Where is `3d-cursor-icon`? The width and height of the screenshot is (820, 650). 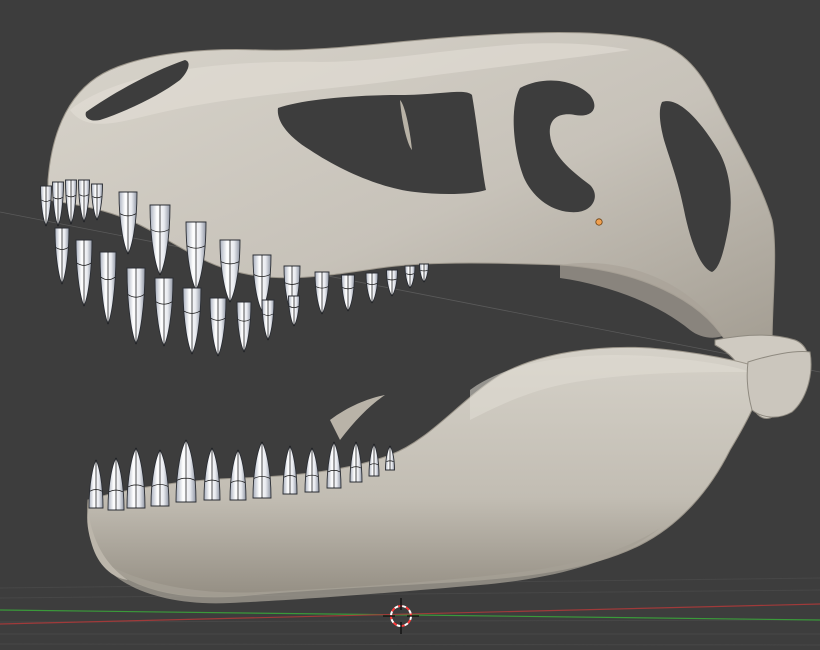
3d-cursor-icon is located at coordinates (401, 616).